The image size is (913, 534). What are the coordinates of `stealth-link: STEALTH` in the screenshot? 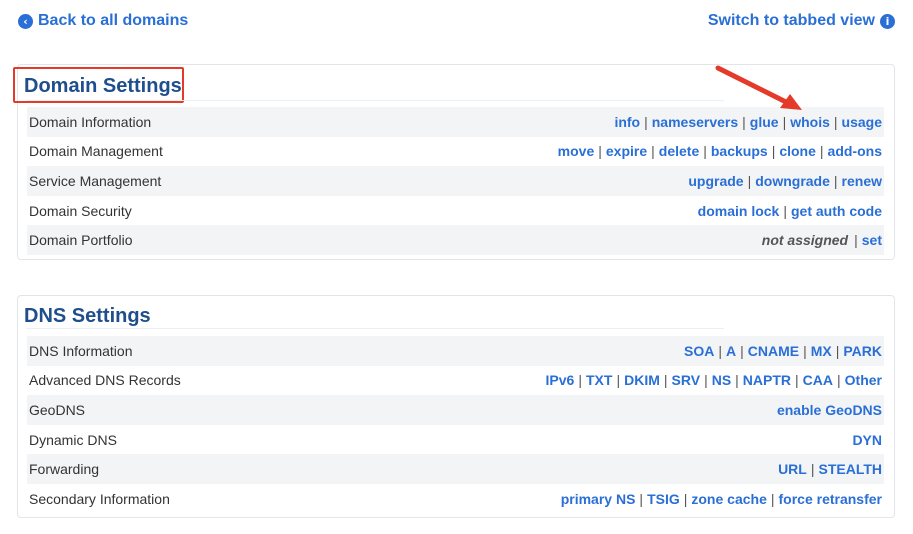 It's located at (850, 469).